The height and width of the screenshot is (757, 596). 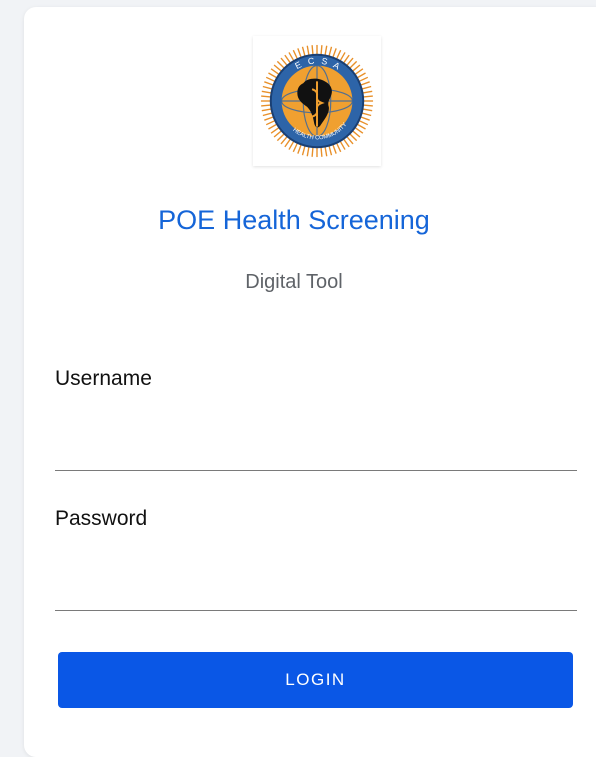 I want to click on login-button: LOGIN, so click(x=315, y=680).